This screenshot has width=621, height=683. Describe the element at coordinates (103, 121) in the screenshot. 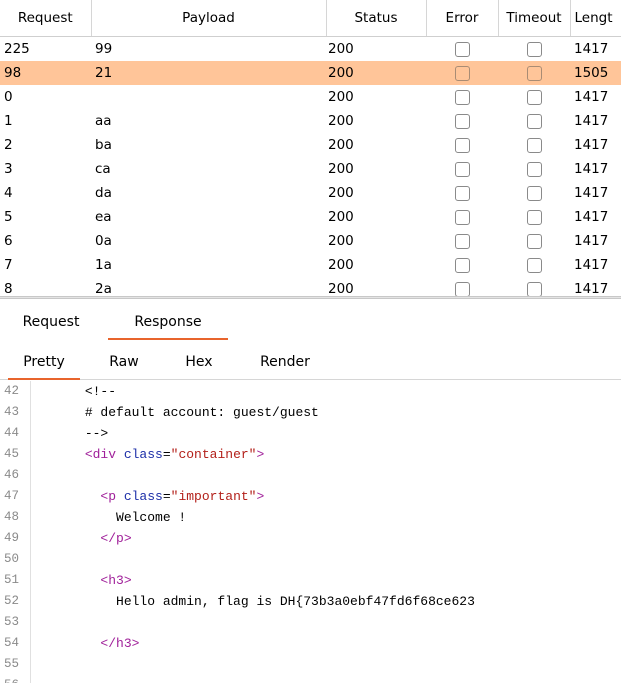

I see `cell-payload: aa` at that location.